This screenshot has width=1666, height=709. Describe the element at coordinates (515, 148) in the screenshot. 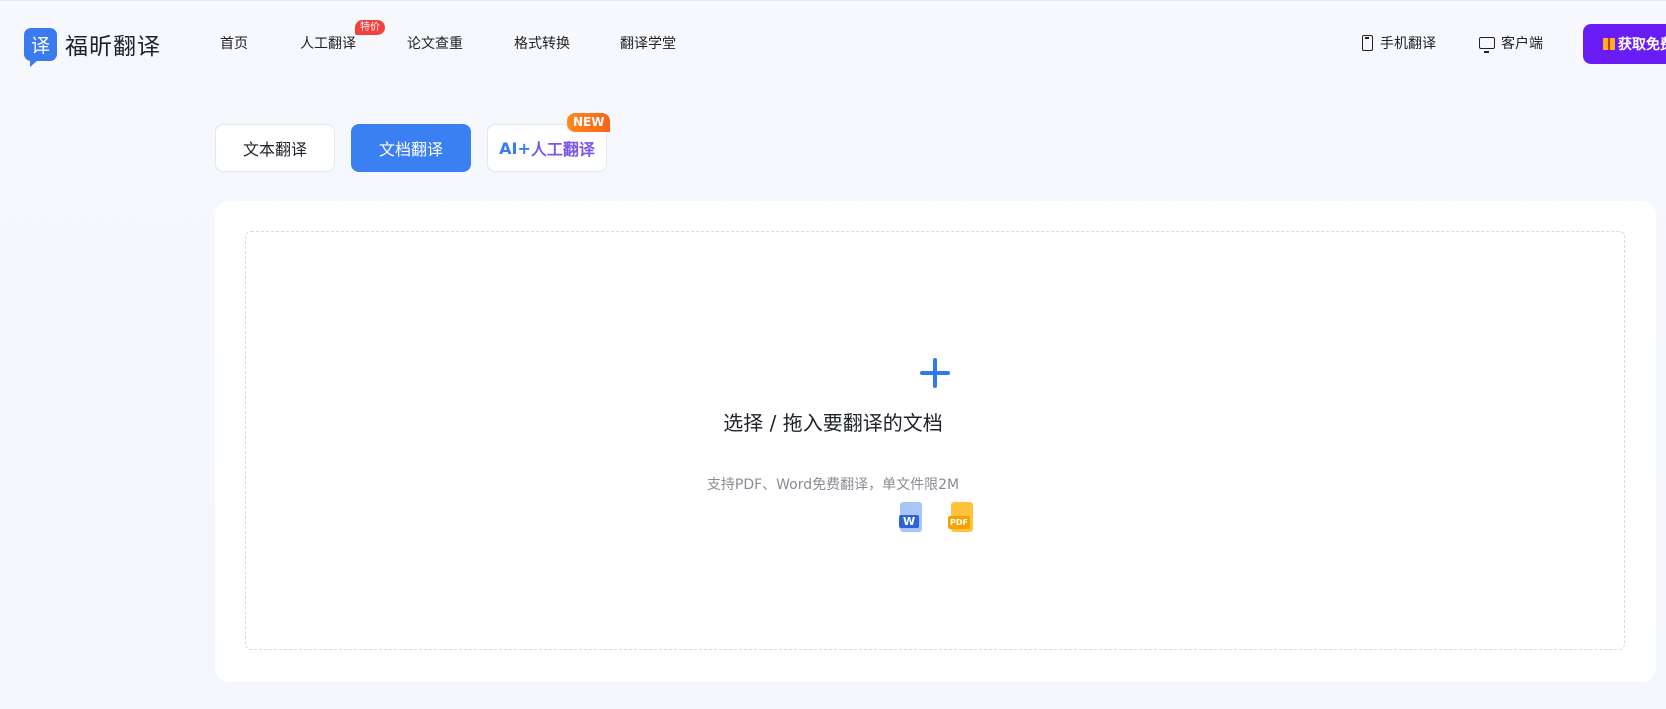

I see `tab-ai-label: AI+` at that location.